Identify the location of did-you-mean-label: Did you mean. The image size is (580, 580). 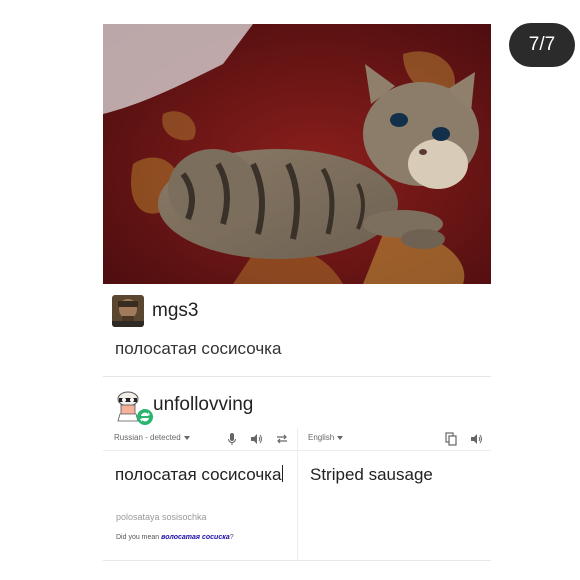
(138, 537).